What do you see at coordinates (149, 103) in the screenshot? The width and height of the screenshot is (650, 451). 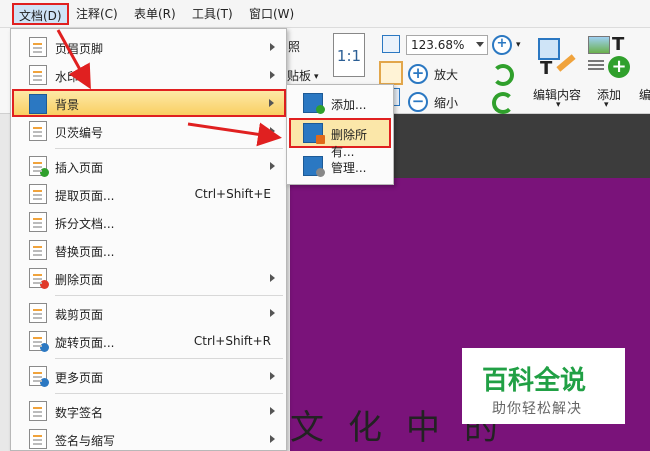 I see `menu-item-background: 背景` at bounding box center [149, 103].